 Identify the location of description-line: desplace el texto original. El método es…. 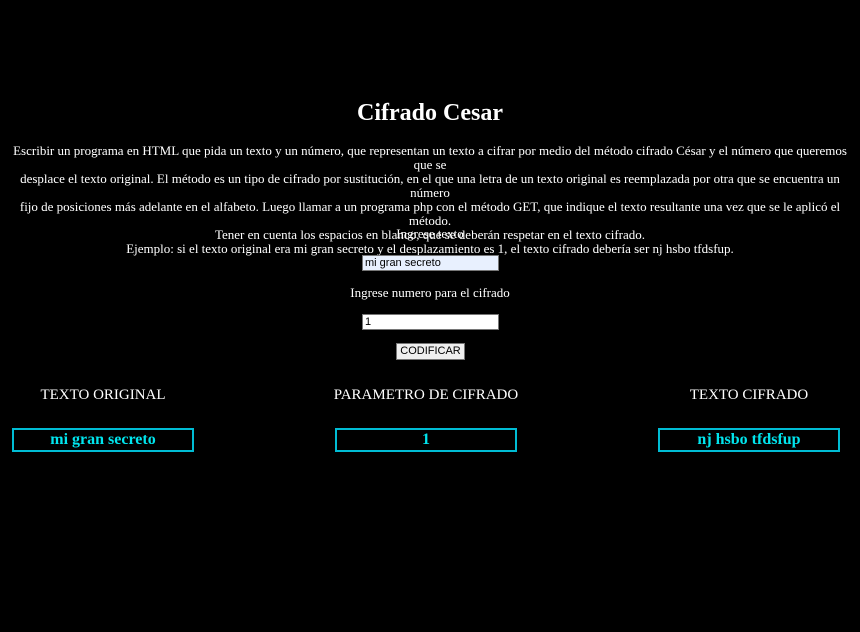
(430, 185).